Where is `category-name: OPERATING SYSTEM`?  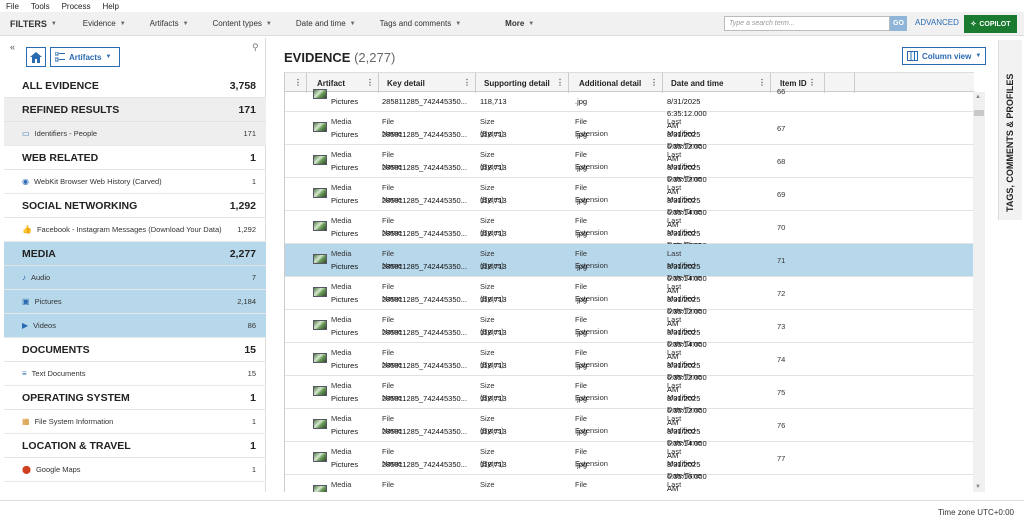
category-name: OPERATING SYSTEM is located at coordinates (76, 397).